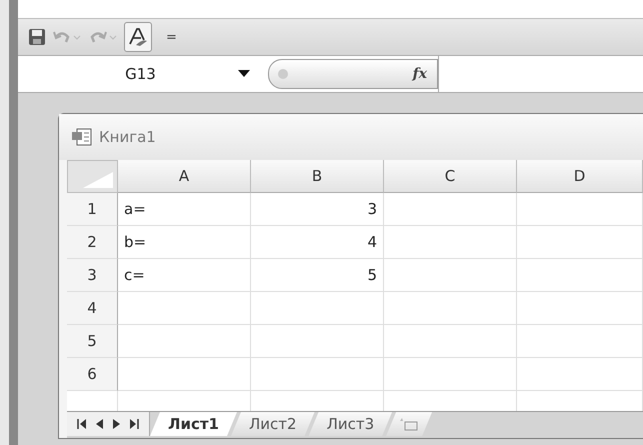  I want to click on row-header: 1, so click(92, 209).